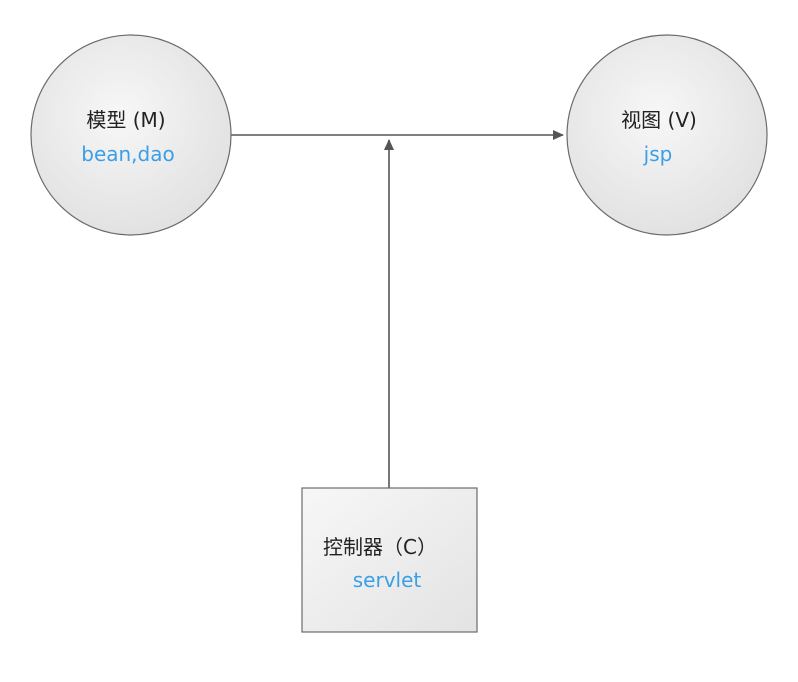 The width and height of the screenshot is (798, 682). I want to click on view-title: 视图 (V), so click(659, 120).